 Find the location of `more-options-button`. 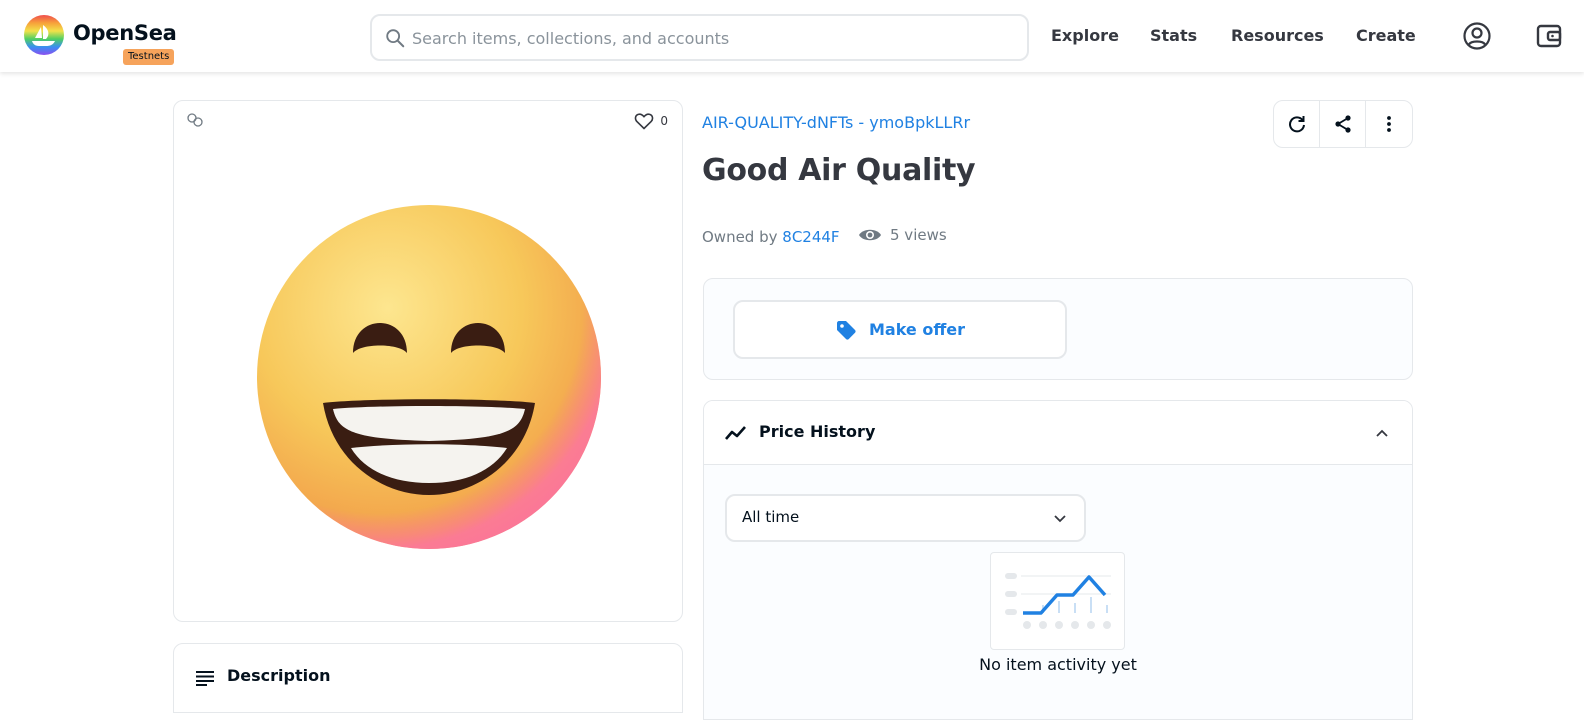

more-options-button is located at coordinates (1389, 124).